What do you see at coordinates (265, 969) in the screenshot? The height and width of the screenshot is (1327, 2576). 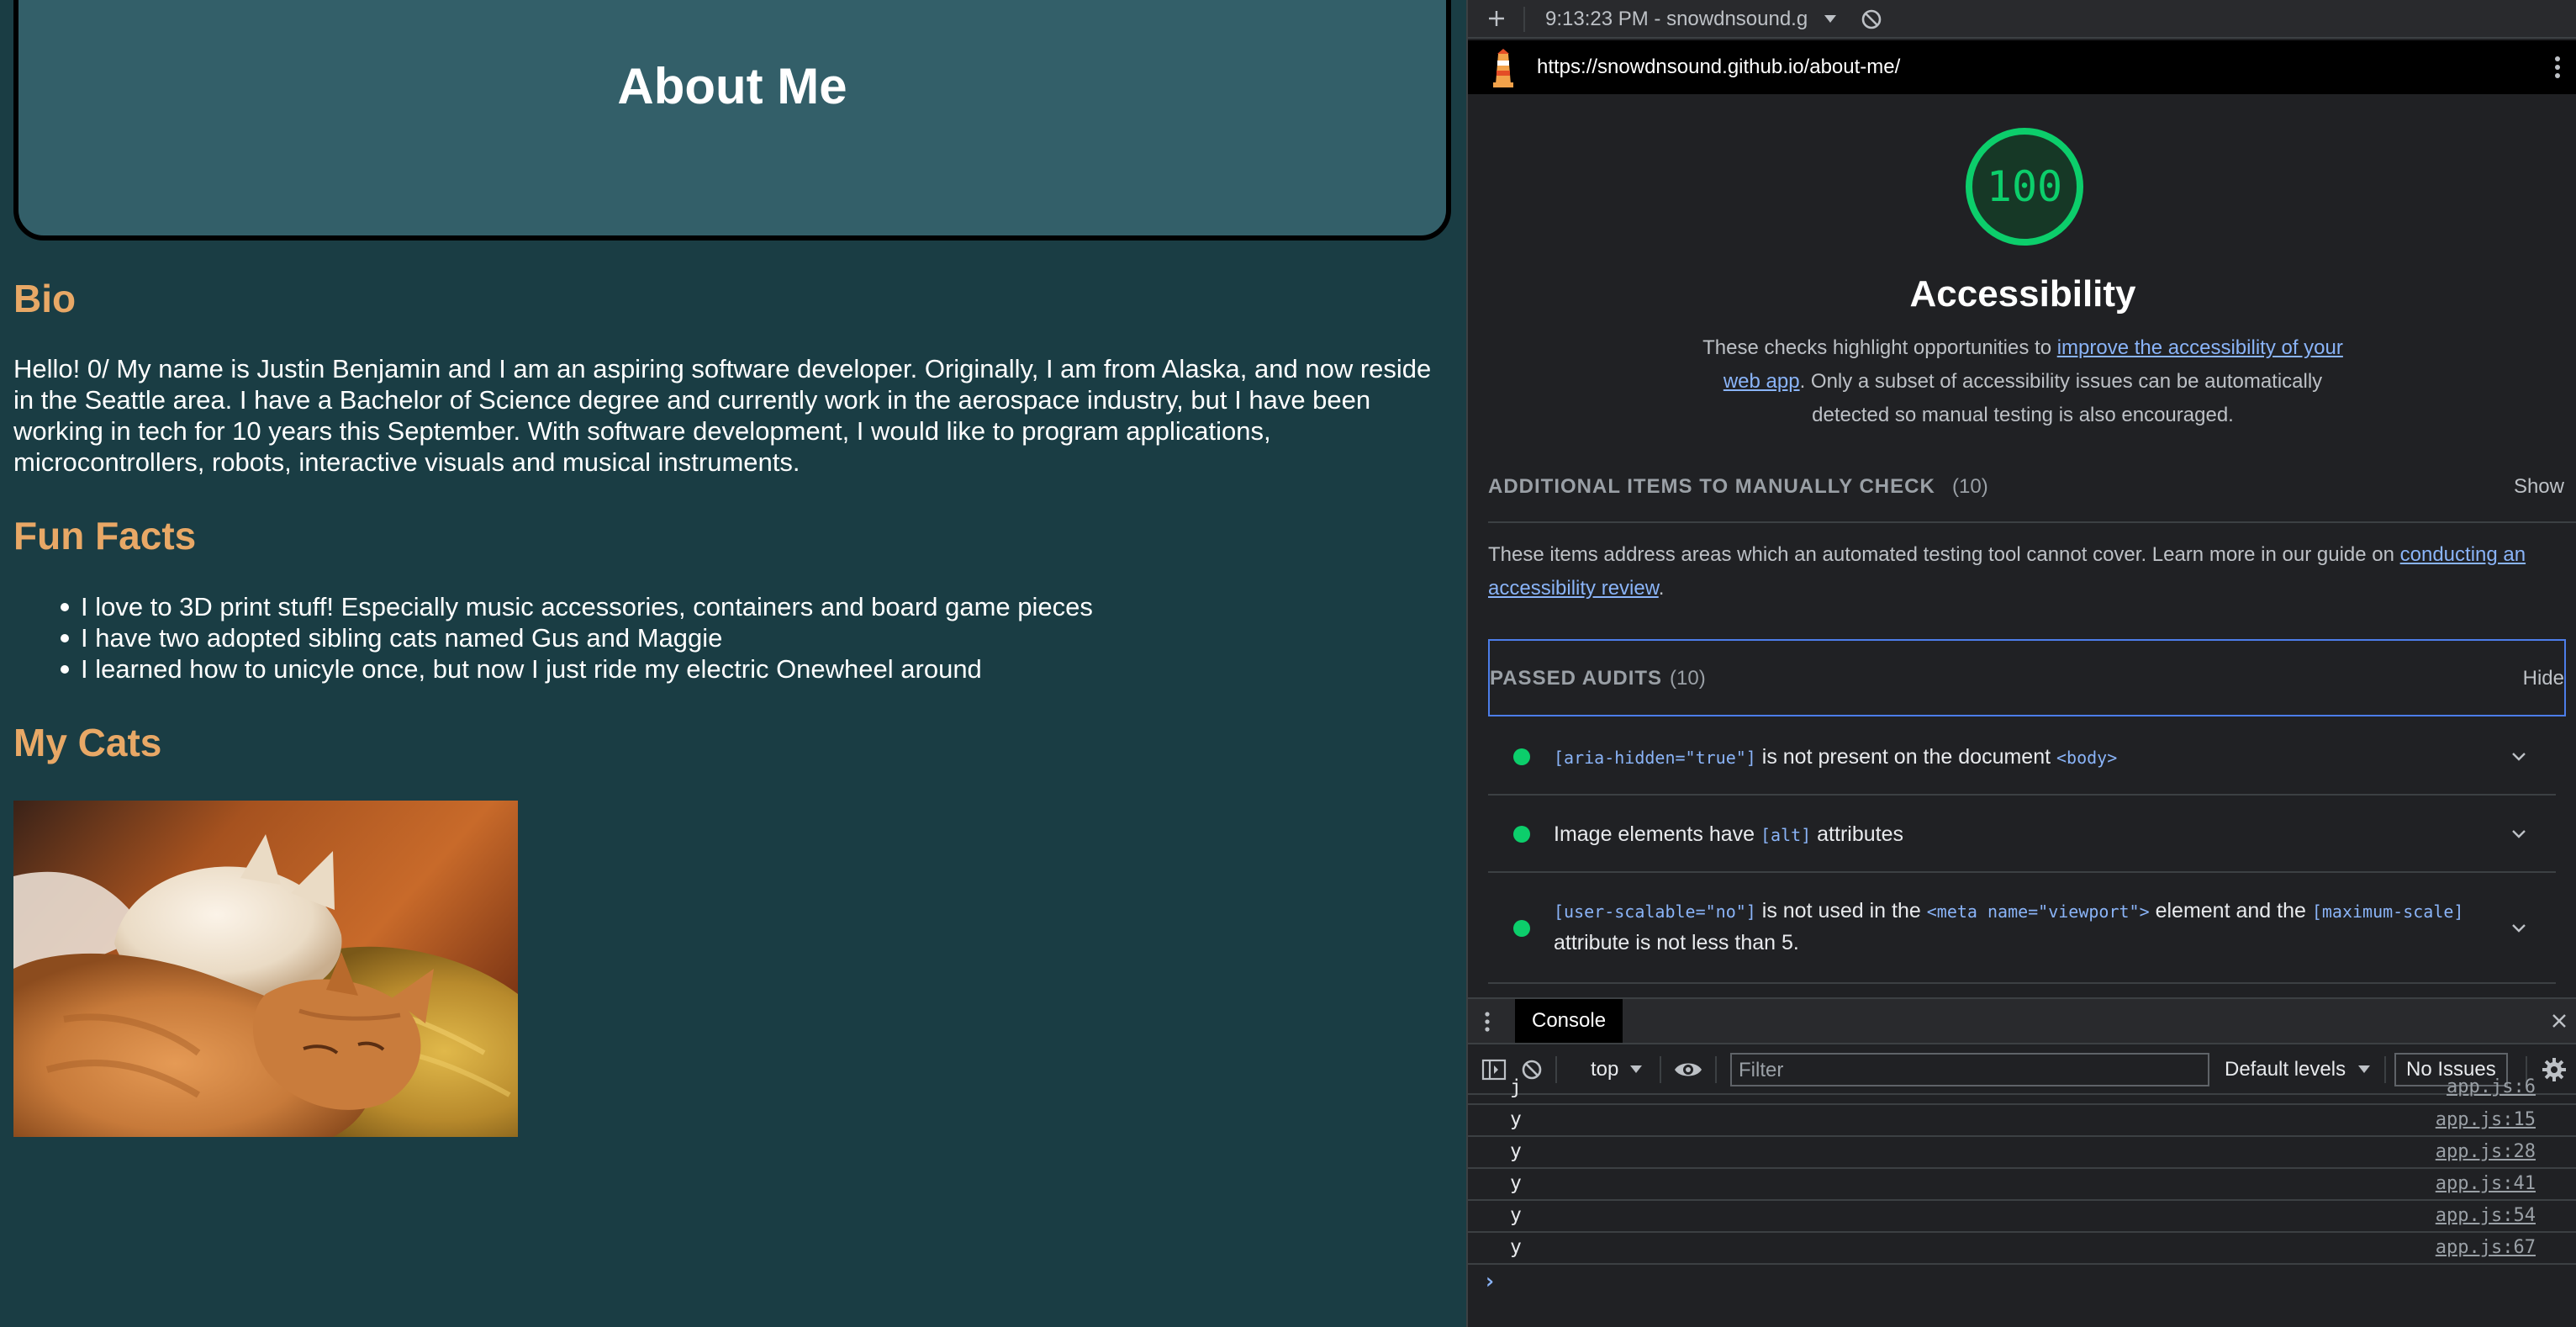 I see `cats-photo` at bounding box center [265, 969].